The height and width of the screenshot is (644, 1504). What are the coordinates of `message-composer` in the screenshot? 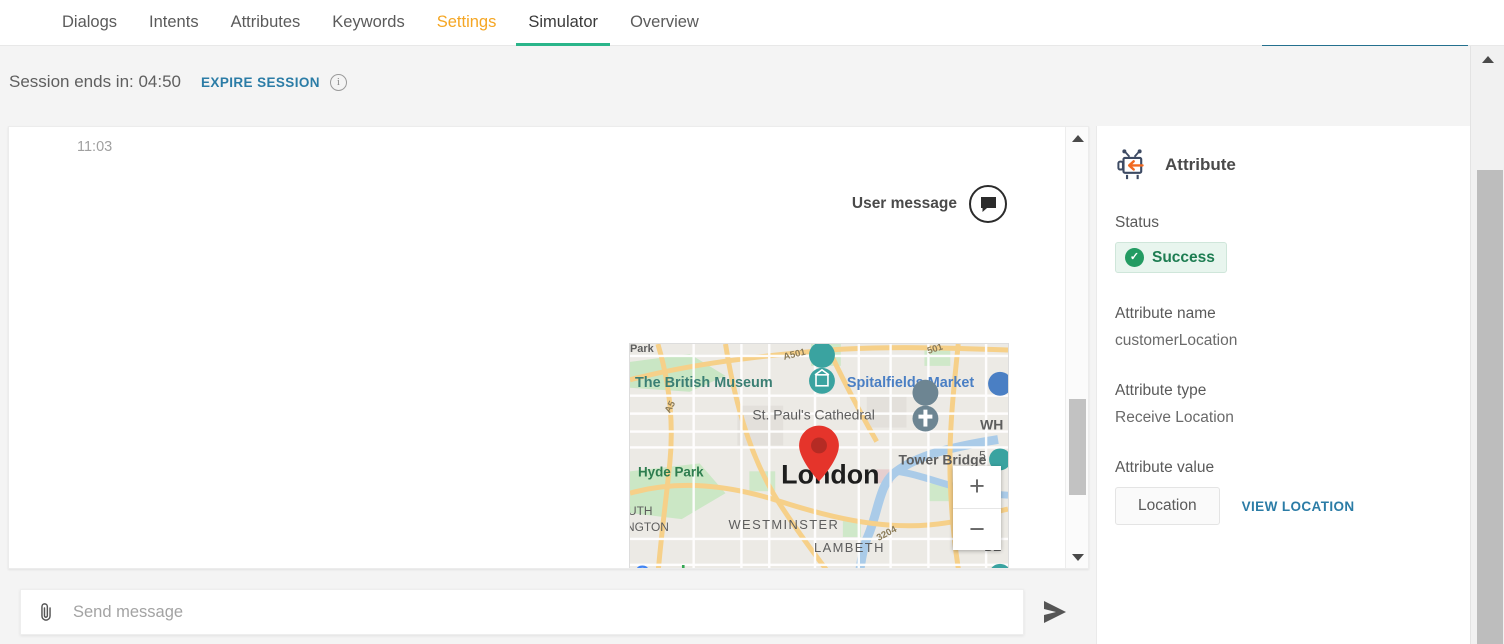 It's located at (522, 612).